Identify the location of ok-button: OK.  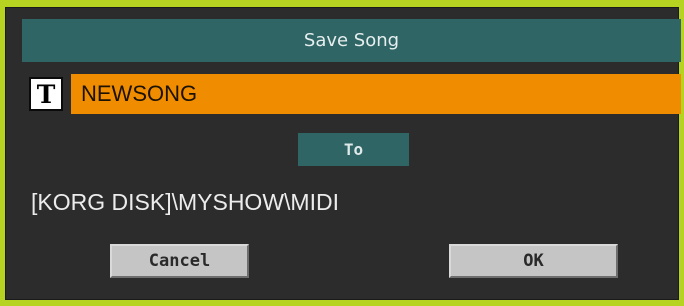
(533, 261).